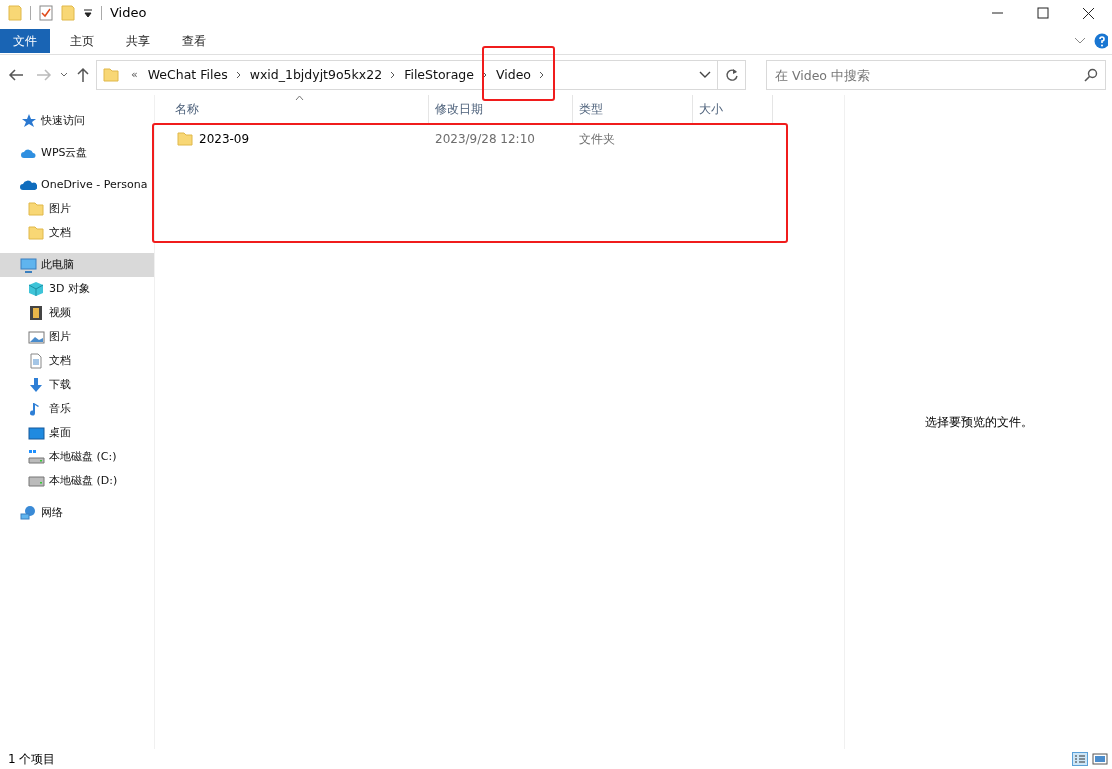 The image size is (1112, 769). What do you see at coordinates (733, 109) in the screenshot?
I see `column-header: 大小` at bounding box center [733, 109].